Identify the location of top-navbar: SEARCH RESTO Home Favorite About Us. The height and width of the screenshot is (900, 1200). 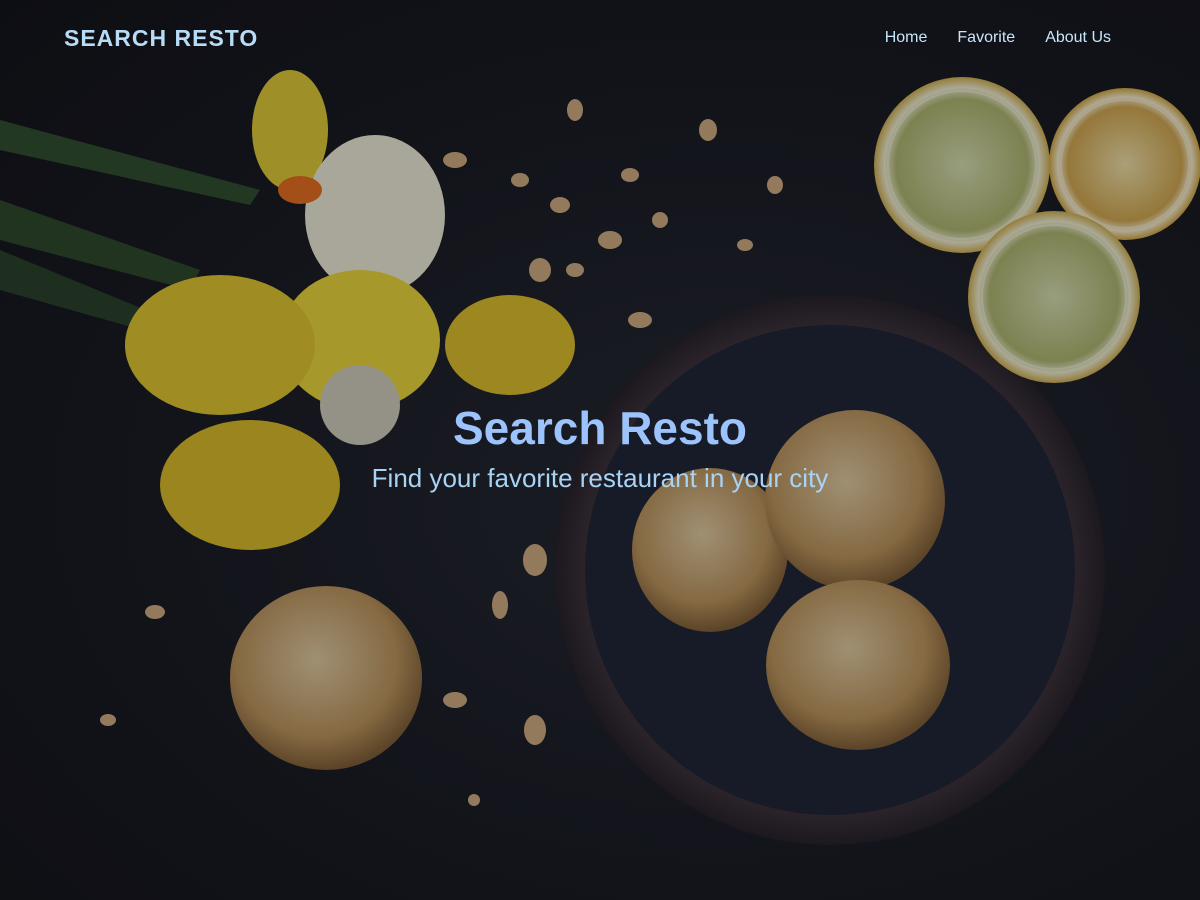
(600, 38).